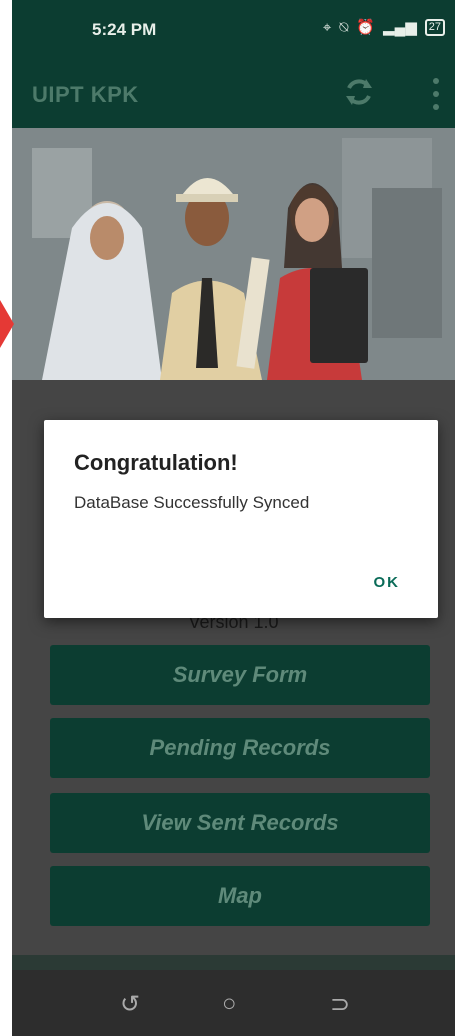 This screenshot has width=455, height=1036. I want to click on home-icon: ○, so click(229, 1004).